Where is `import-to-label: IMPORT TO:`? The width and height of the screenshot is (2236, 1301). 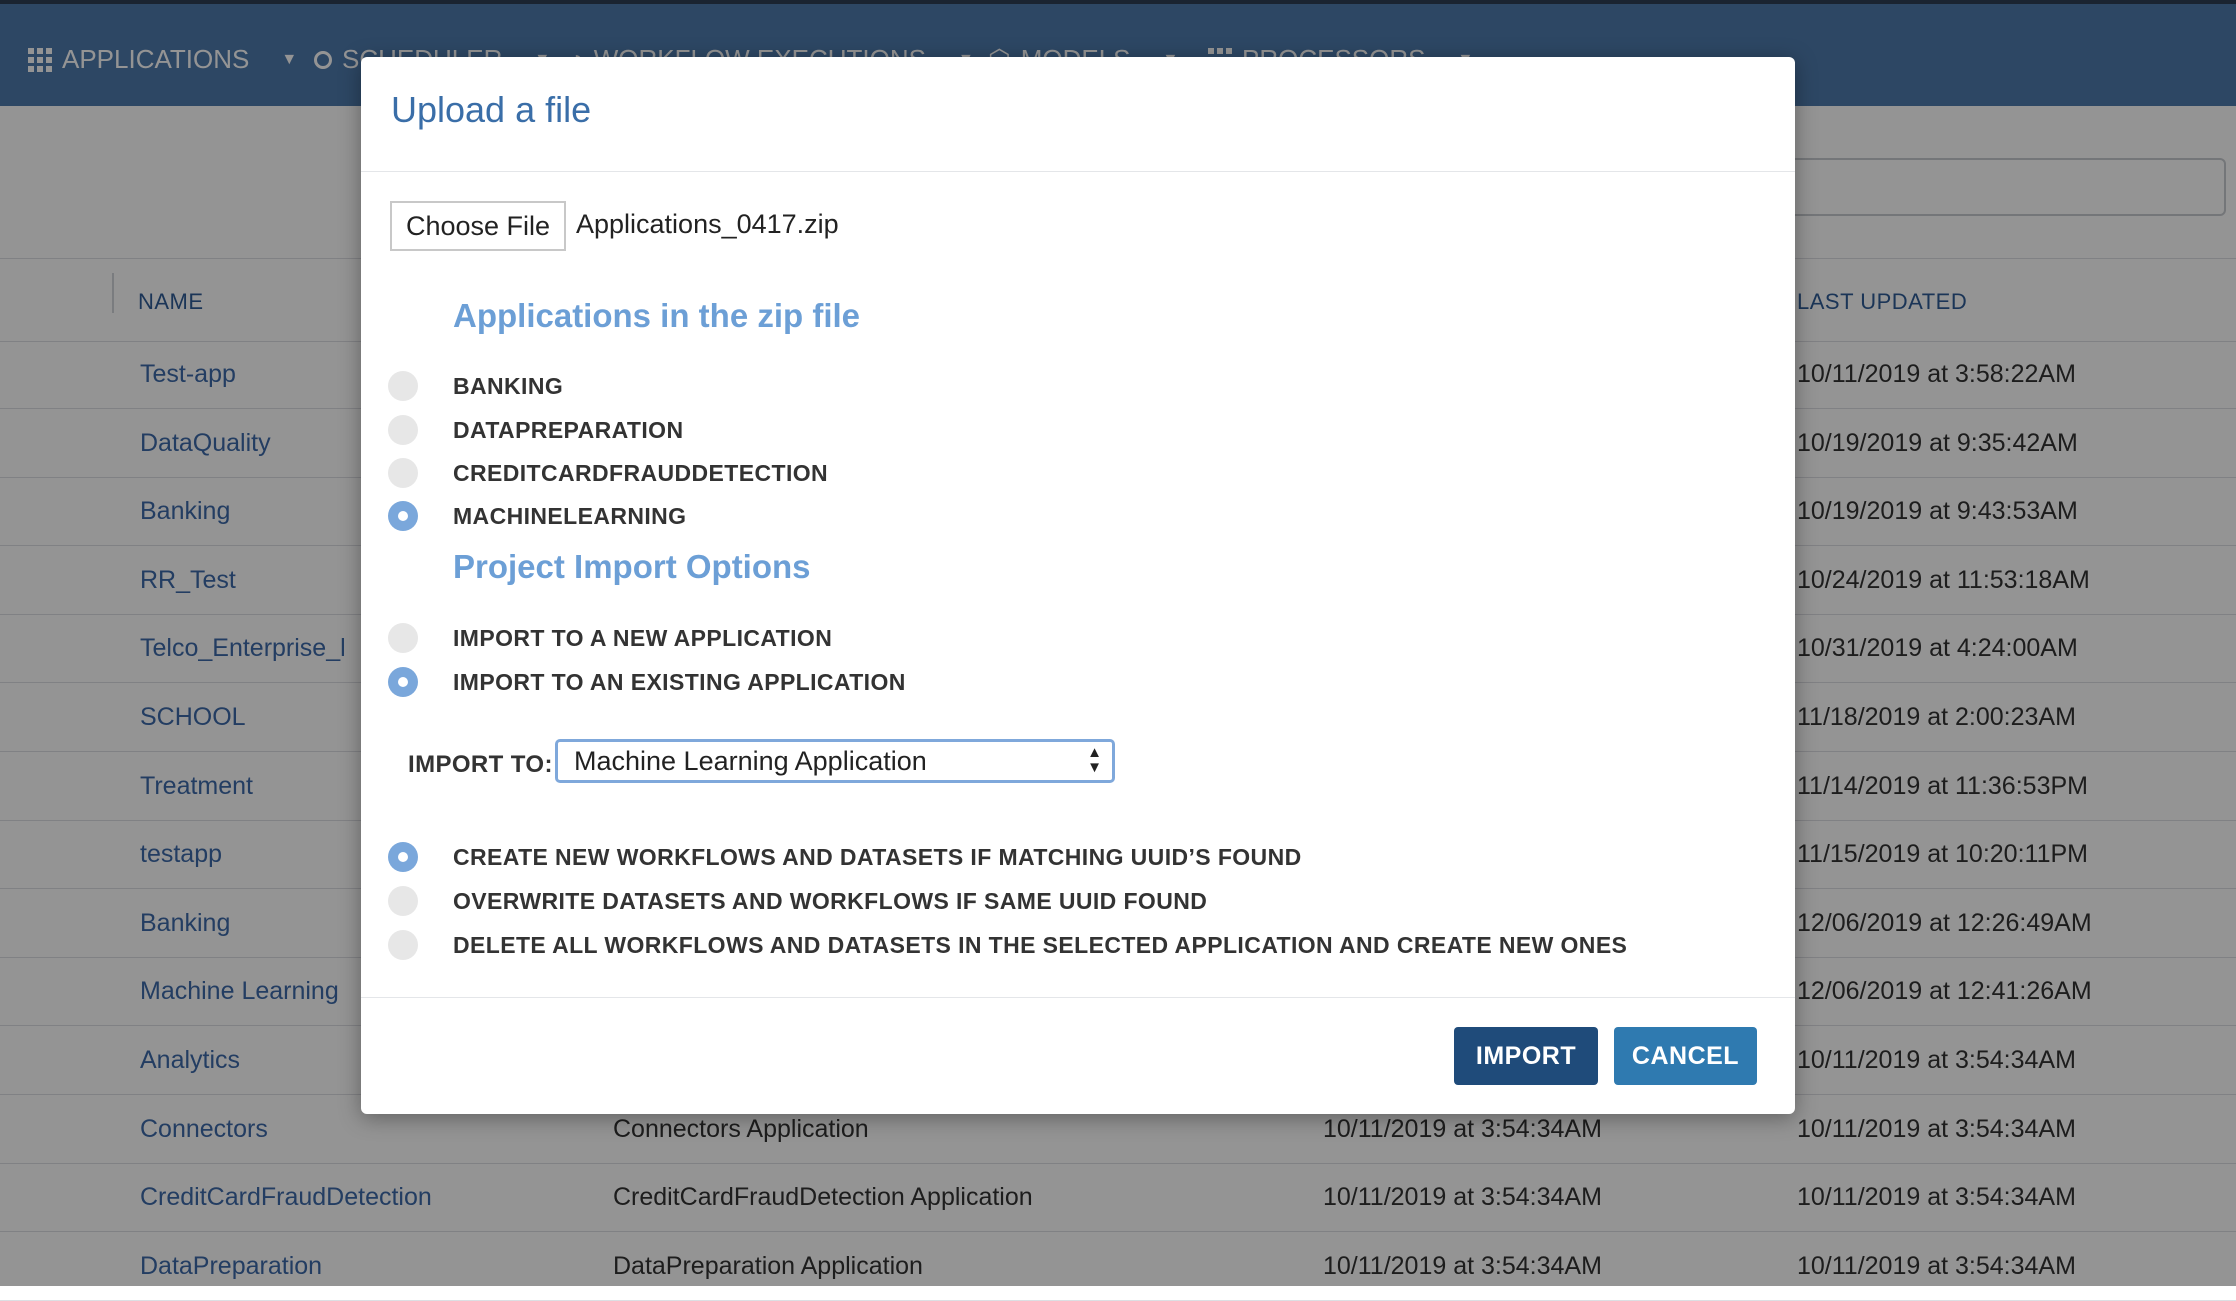
import-to-label: IMPORT TO: is located at coordinates (480, 764).